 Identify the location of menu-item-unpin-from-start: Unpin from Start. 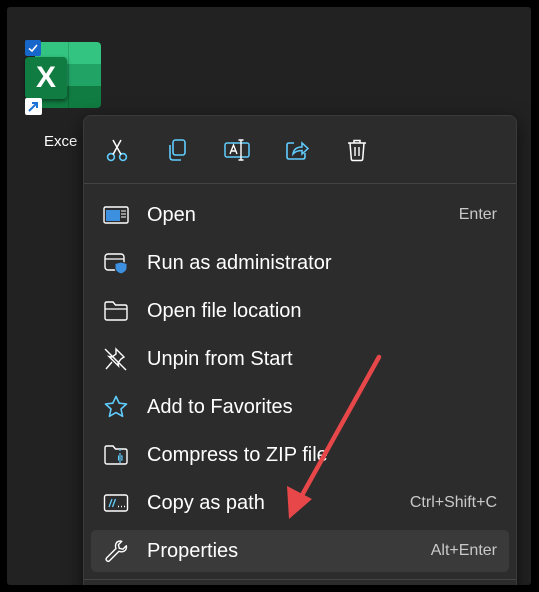
(300, 359).